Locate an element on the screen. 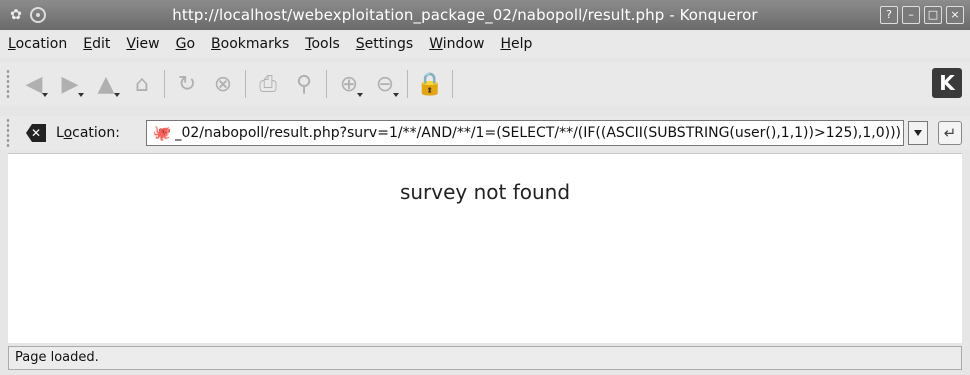 The height and width of the screenshot is (375, 970). back-icon: ◀ is located at coordinates (34, 84).